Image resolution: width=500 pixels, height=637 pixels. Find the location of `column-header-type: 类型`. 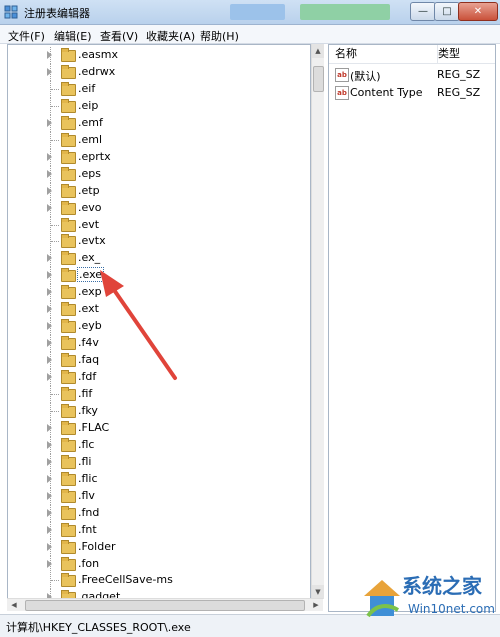

column-header-type: 类型 is located at coordinates (466, 54).